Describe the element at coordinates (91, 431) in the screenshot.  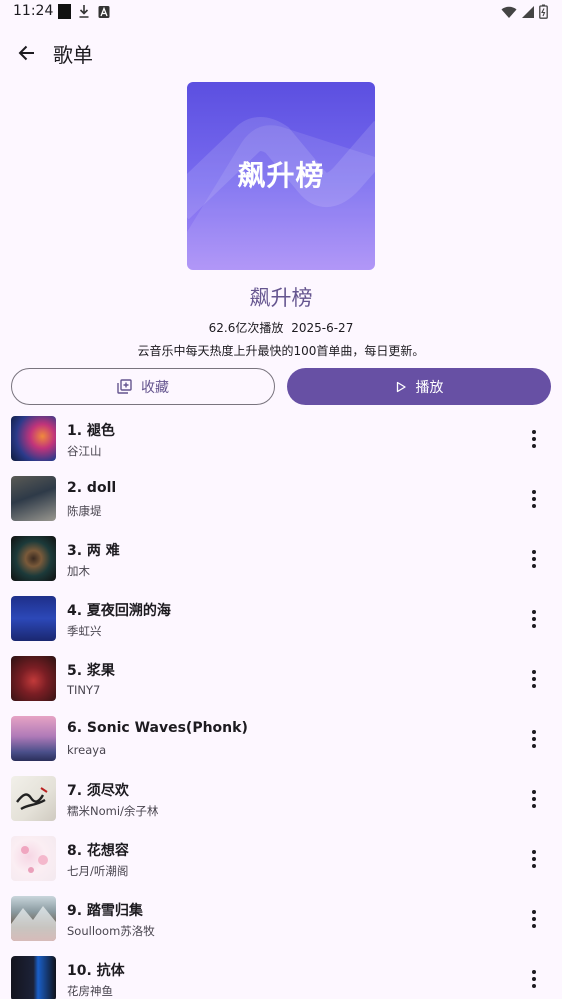
I see `song-title: 1. 褪色` at that location.